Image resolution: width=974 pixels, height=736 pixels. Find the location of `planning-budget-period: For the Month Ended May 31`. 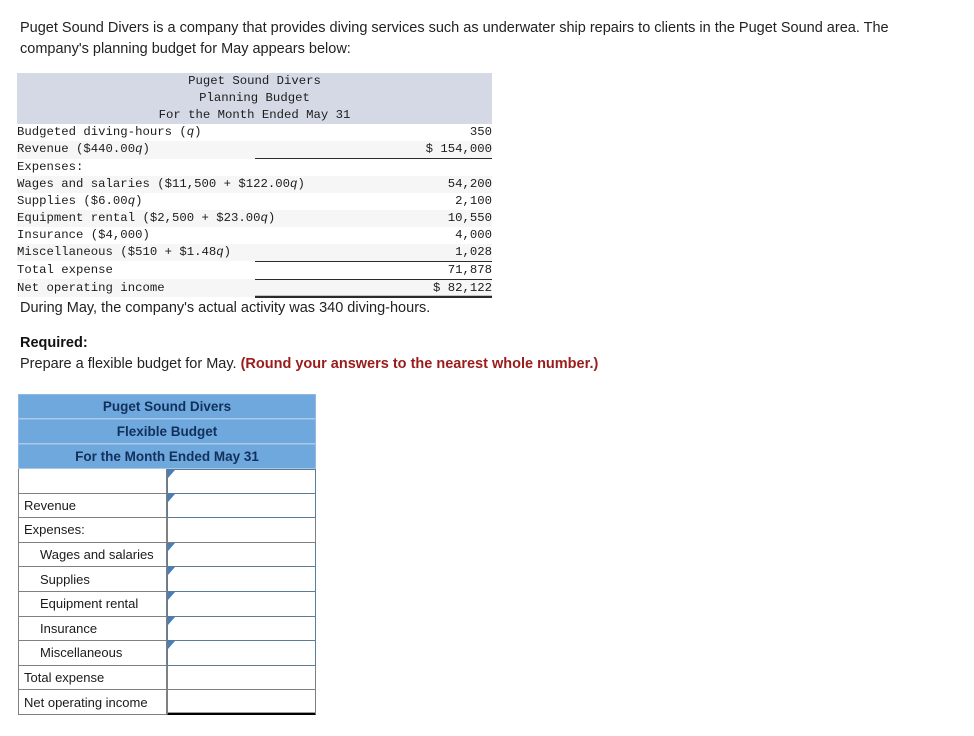

planning-budget-period: For the Month Ended May 31 is located at coordinates (254, 115).